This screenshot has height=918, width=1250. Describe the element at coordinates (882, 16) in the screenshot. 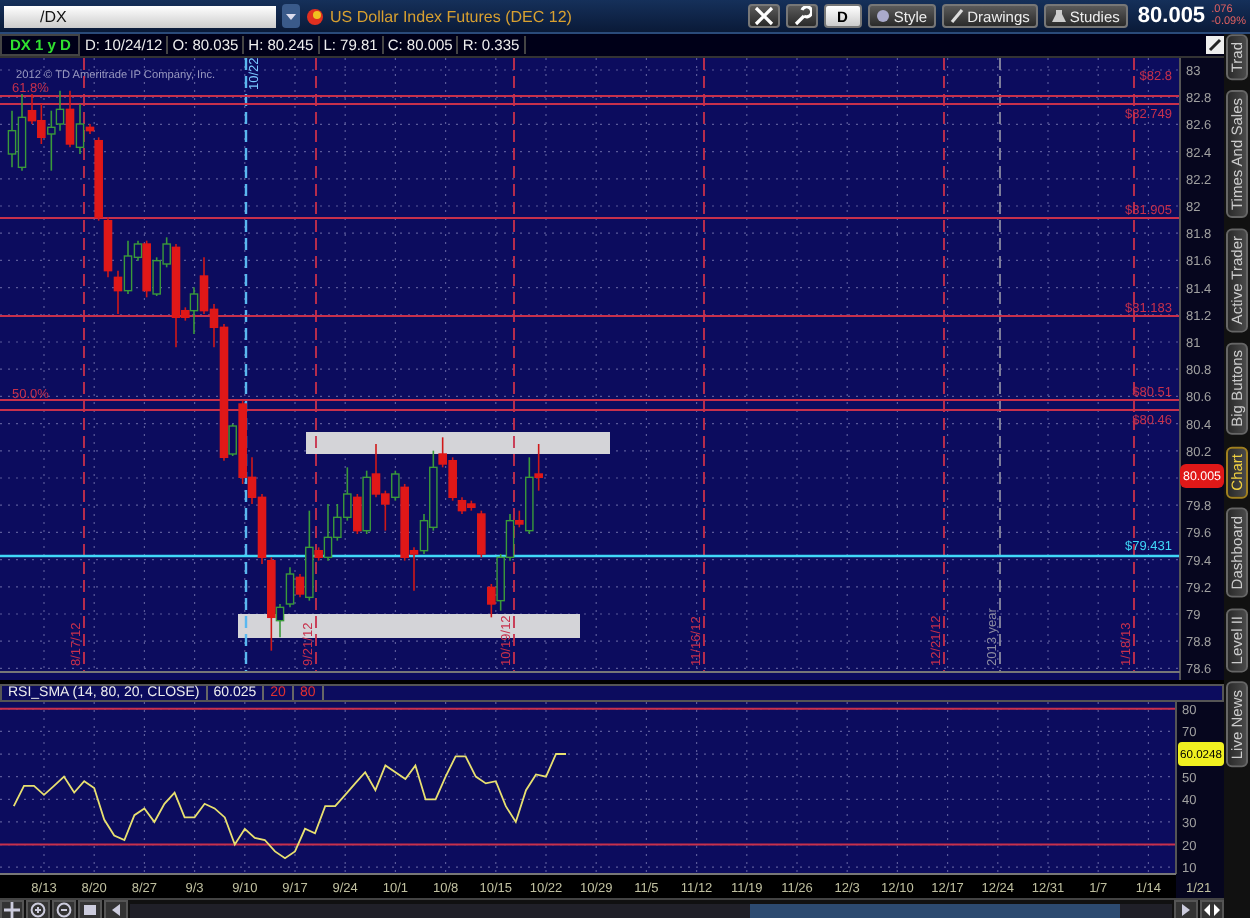

I see `palette-icon` at that location.